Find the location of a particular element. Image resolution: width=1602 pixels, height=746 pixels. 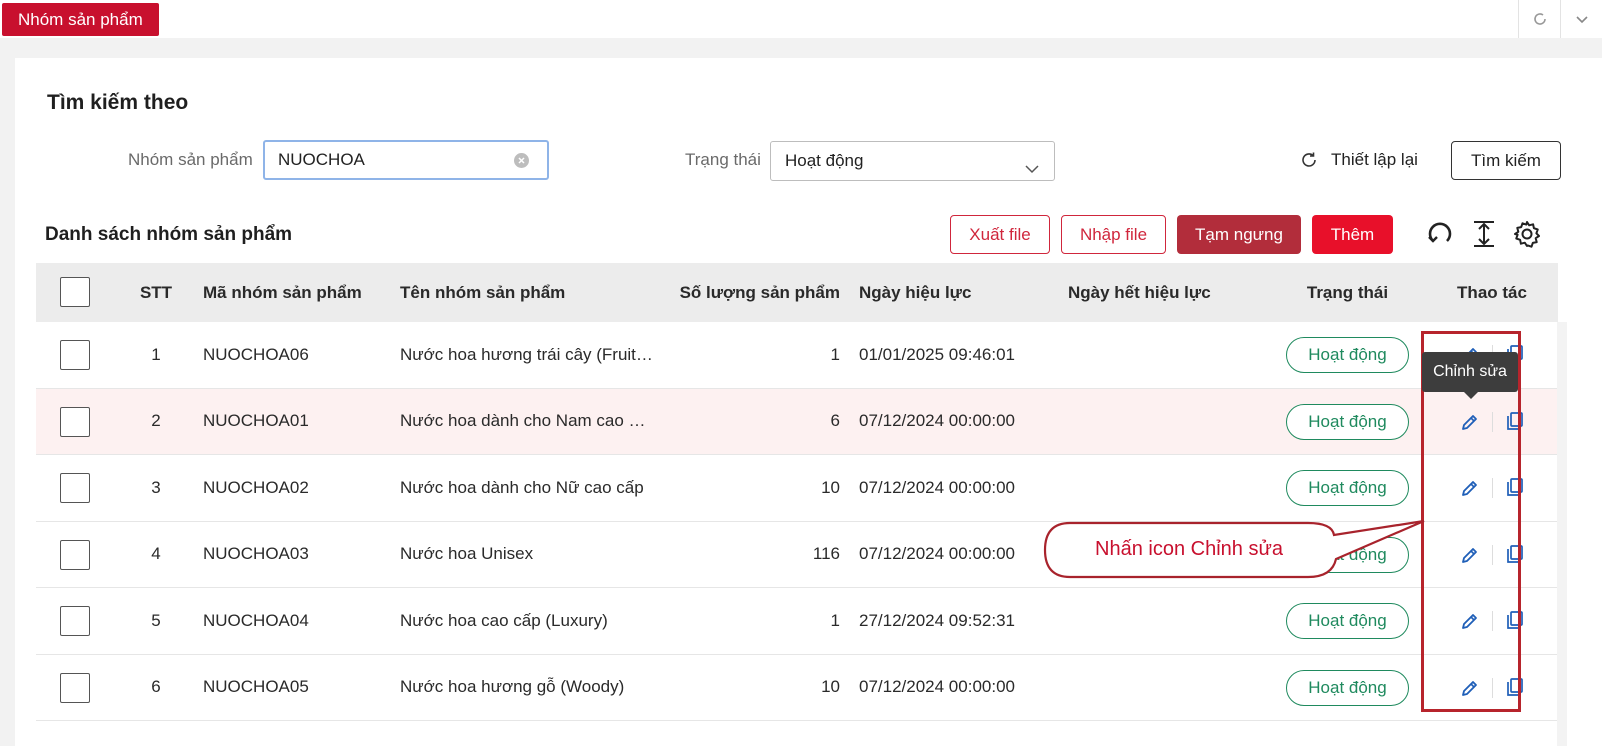

status-select: Hoạt động is located at coordinates (912, 161).